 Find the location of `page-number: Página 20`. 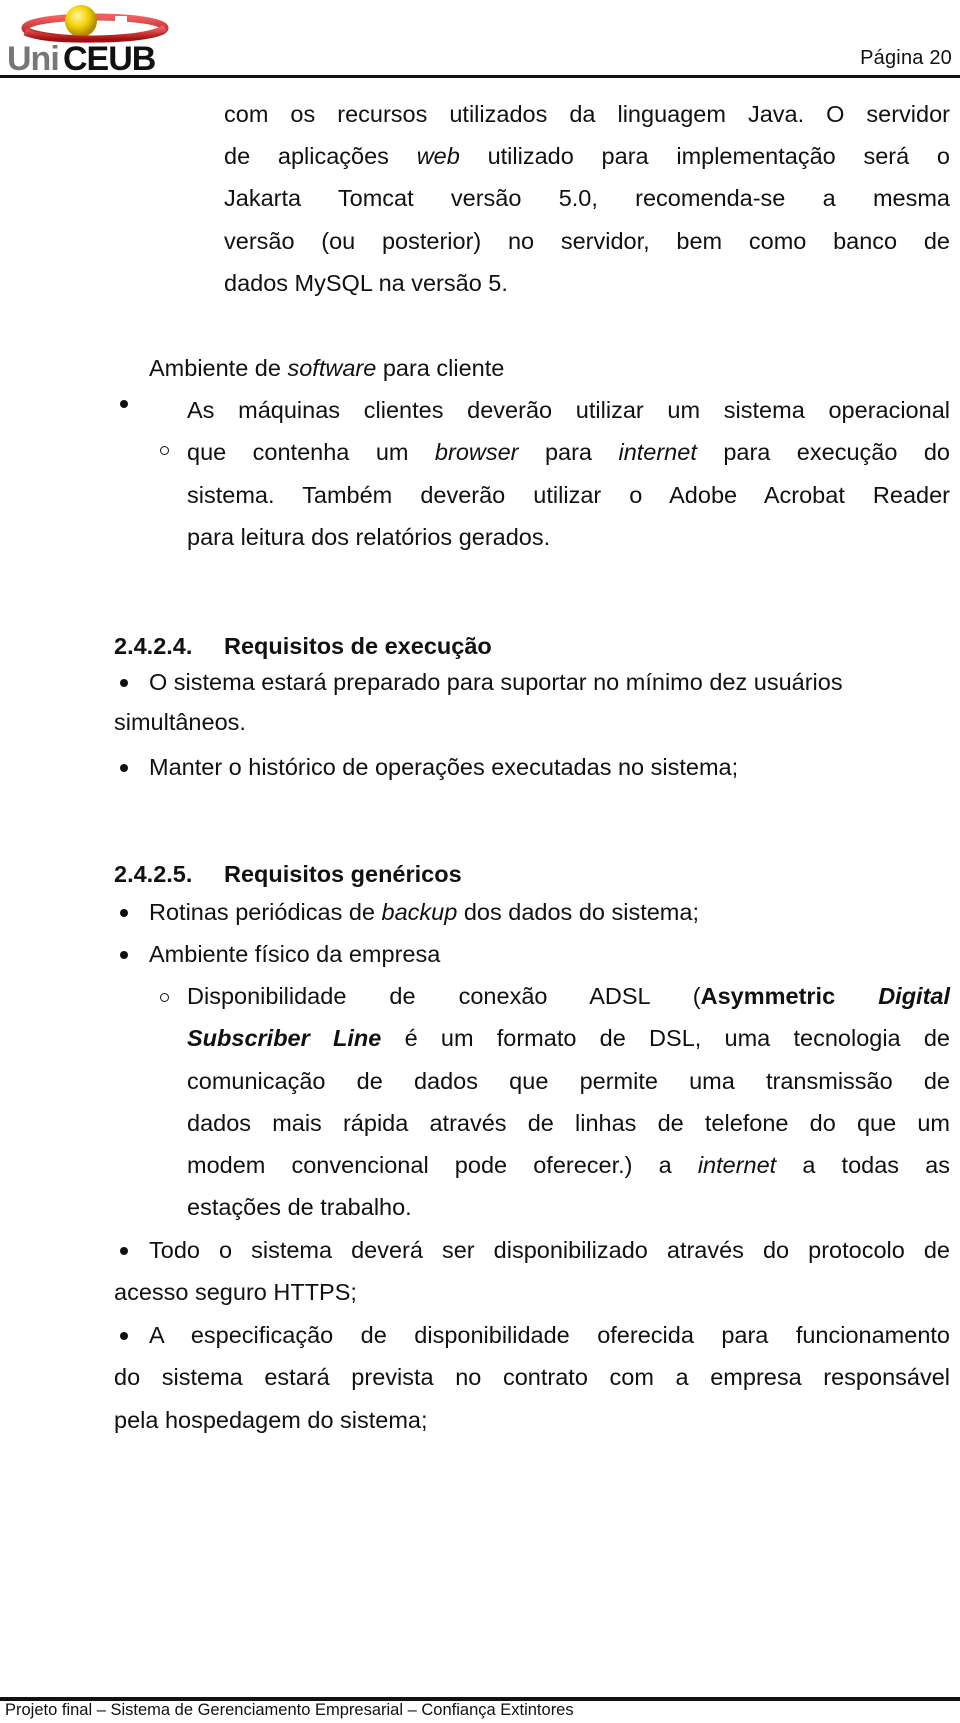

page-number: Página 20 is located at coordinates (906, 58).